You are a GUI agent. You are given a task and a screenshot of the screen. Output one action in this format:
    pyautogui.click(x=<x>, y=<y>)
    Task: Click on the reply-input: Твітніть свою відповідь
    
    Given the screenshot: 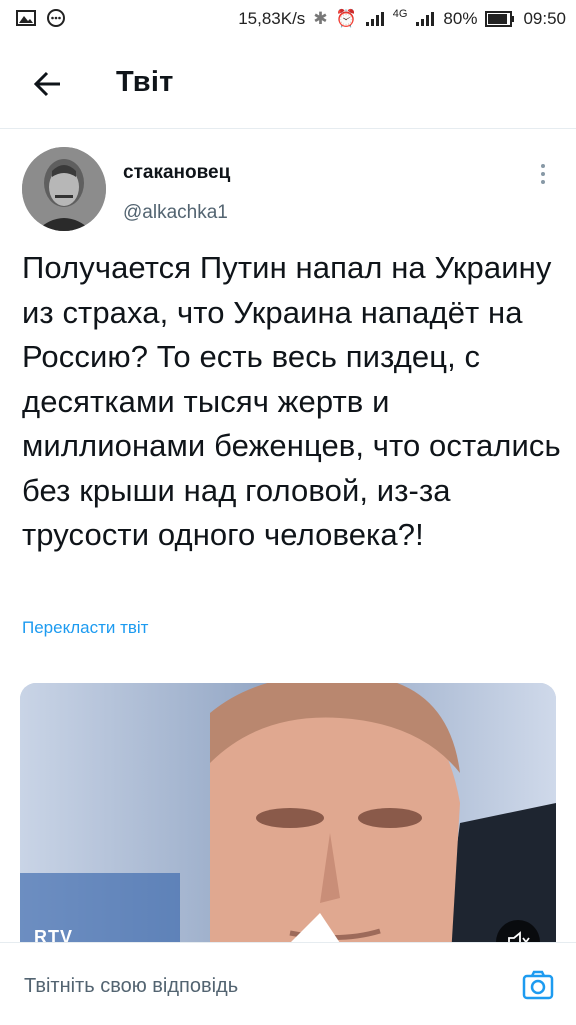 What is the action you would take?
    pyautogui.click(x=131, y=986)
    